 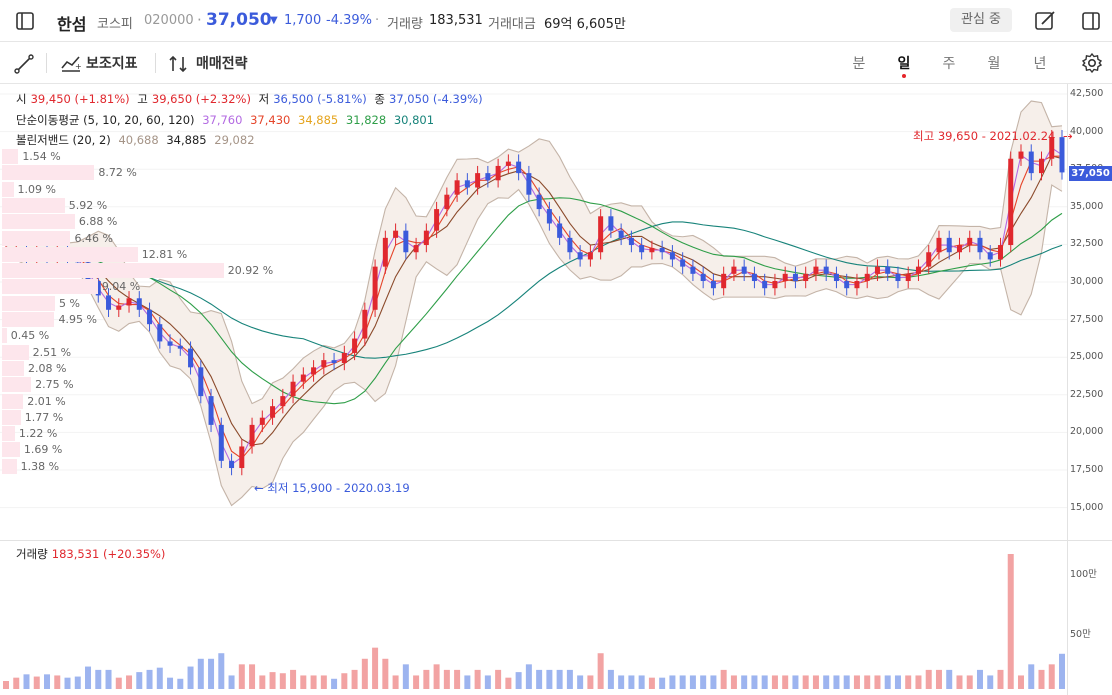 I want to click on settings-gear-icon, so click(x=1092, y=63).